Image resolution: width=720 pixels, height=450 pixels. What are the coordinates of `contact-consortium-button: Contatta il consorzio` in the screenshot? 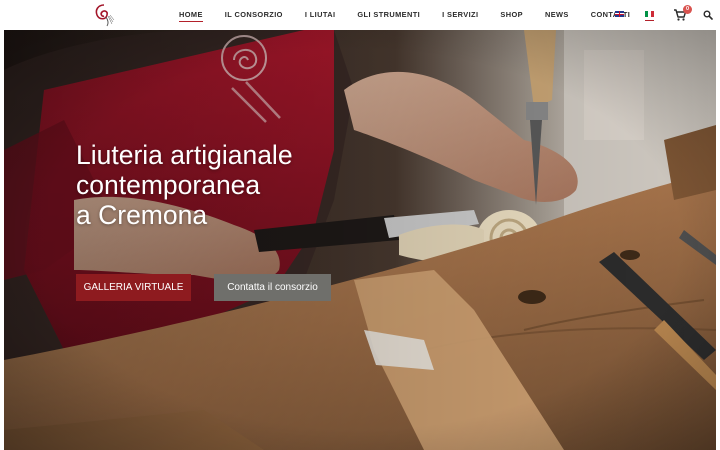 It's located at (272, 287).